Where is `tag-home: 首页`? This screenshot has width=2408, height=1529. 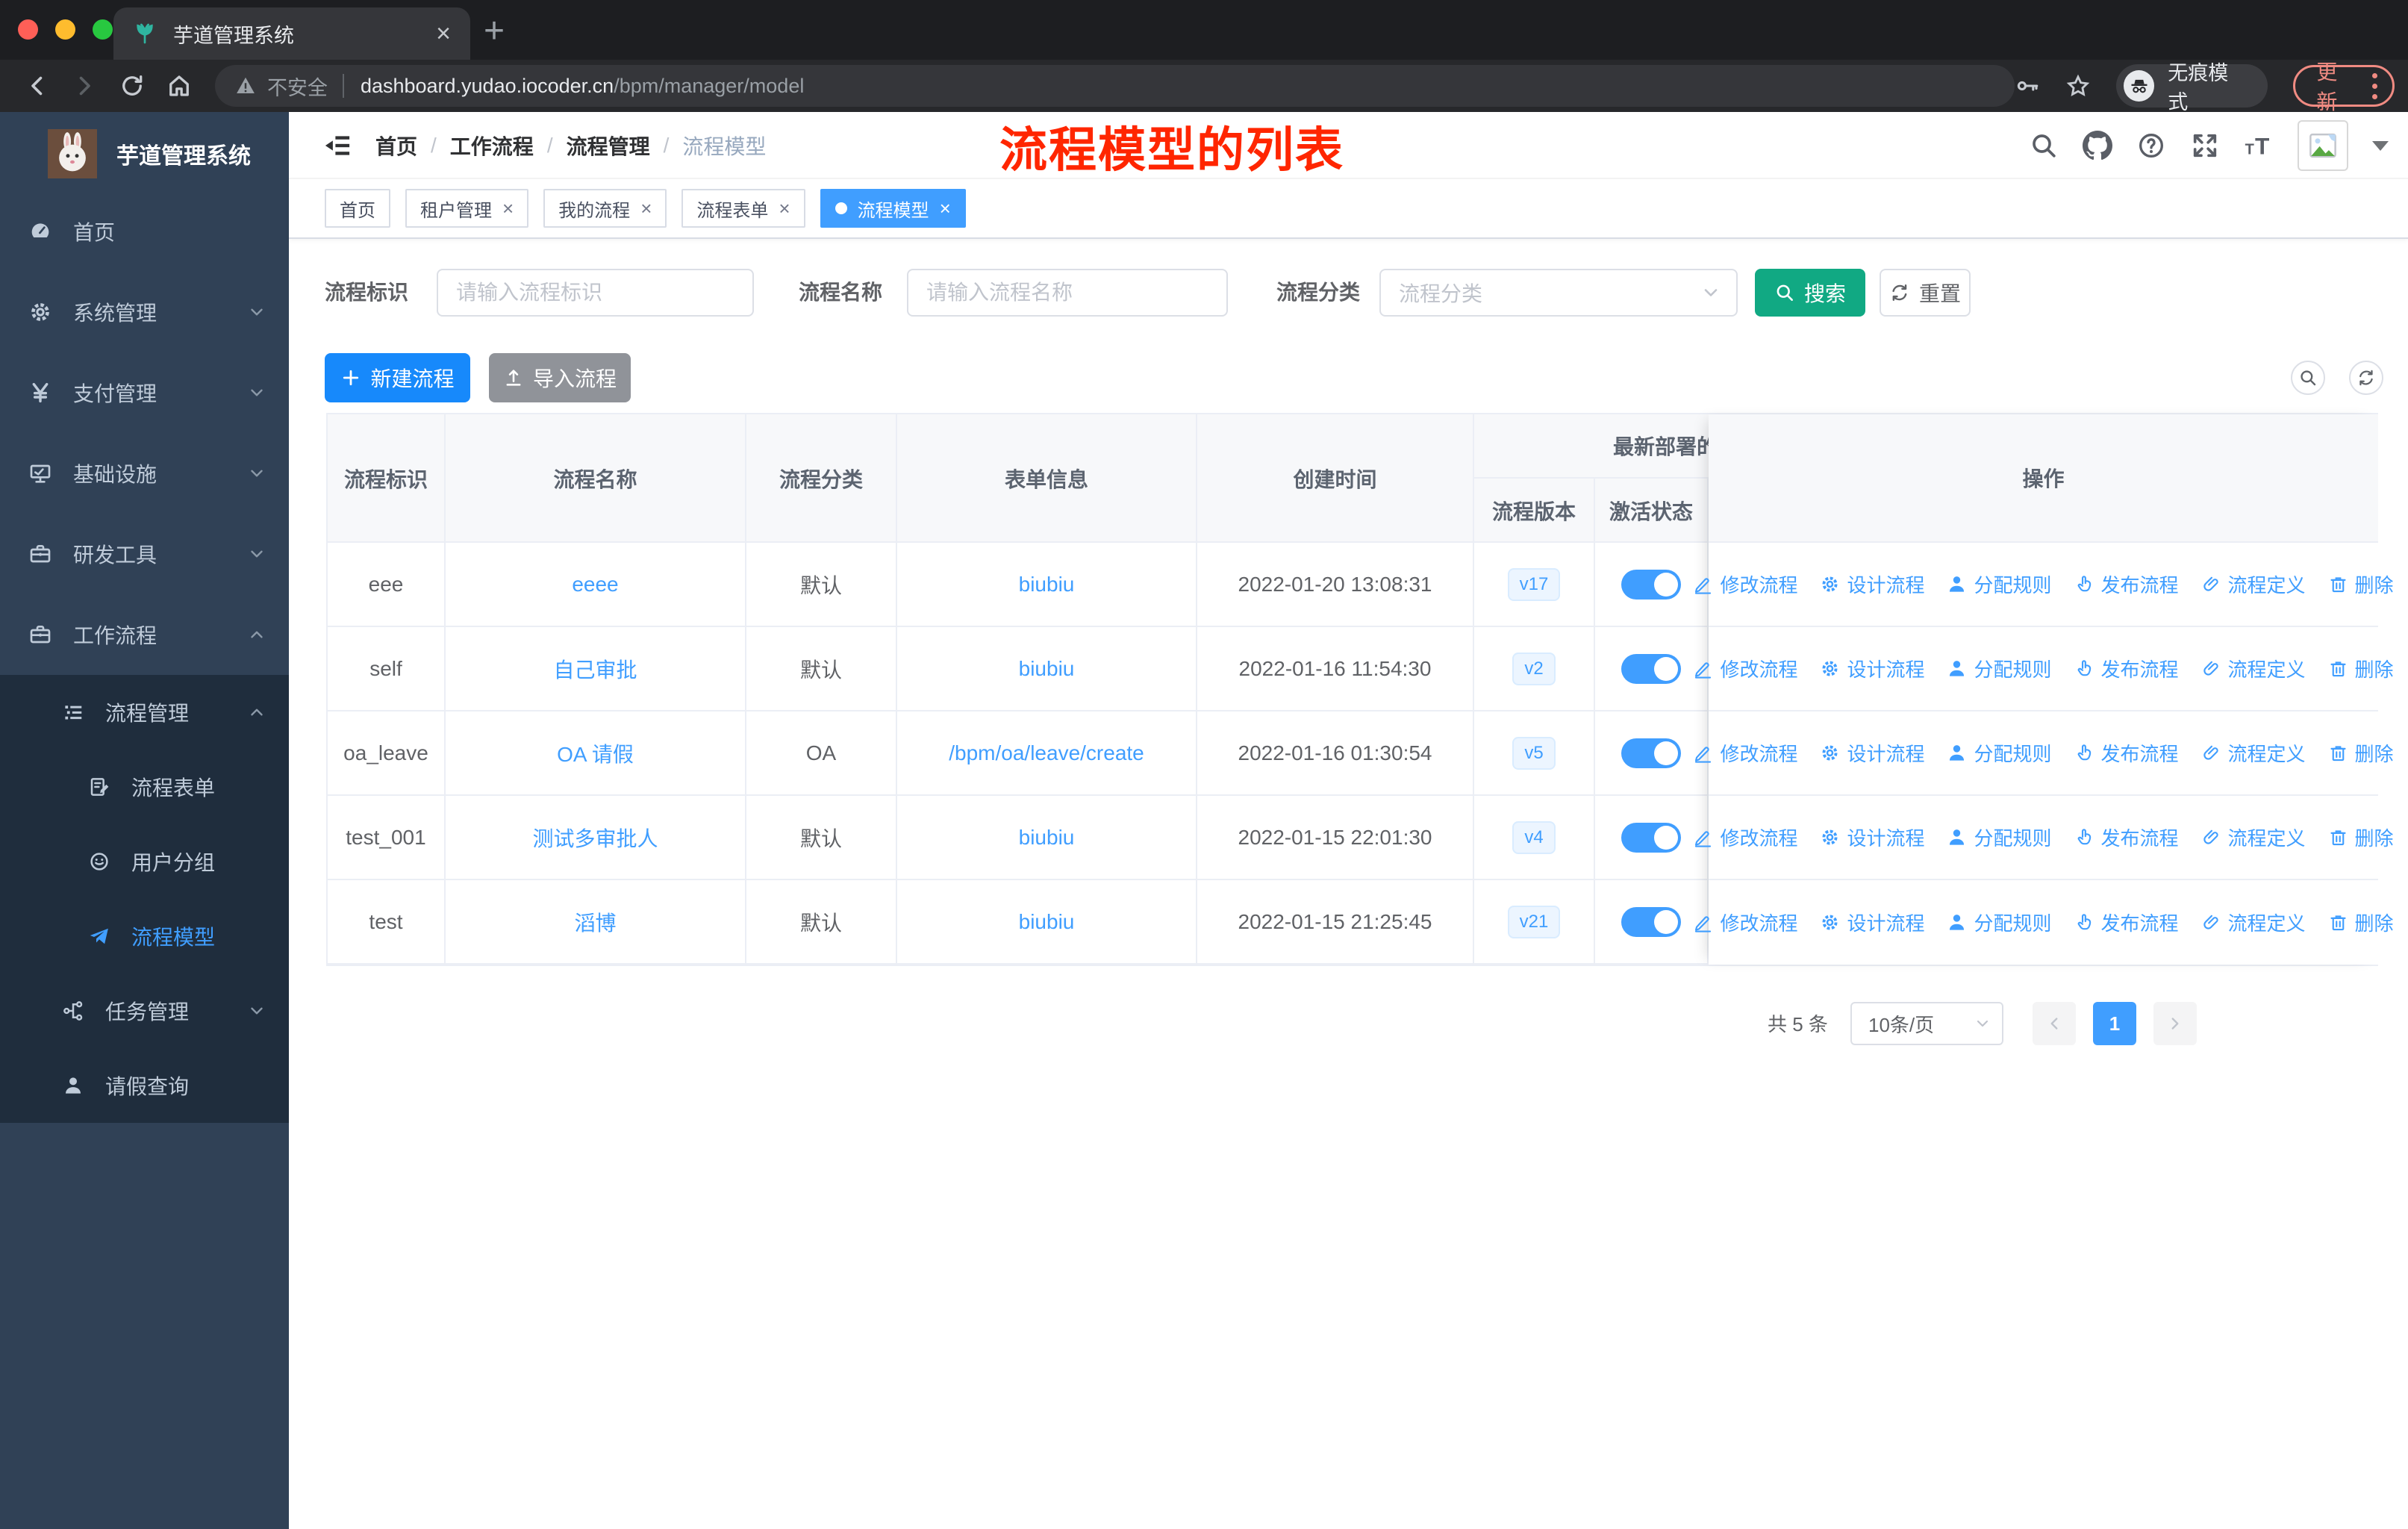 tag-home: 首页 is located at coordinates (357, 209).